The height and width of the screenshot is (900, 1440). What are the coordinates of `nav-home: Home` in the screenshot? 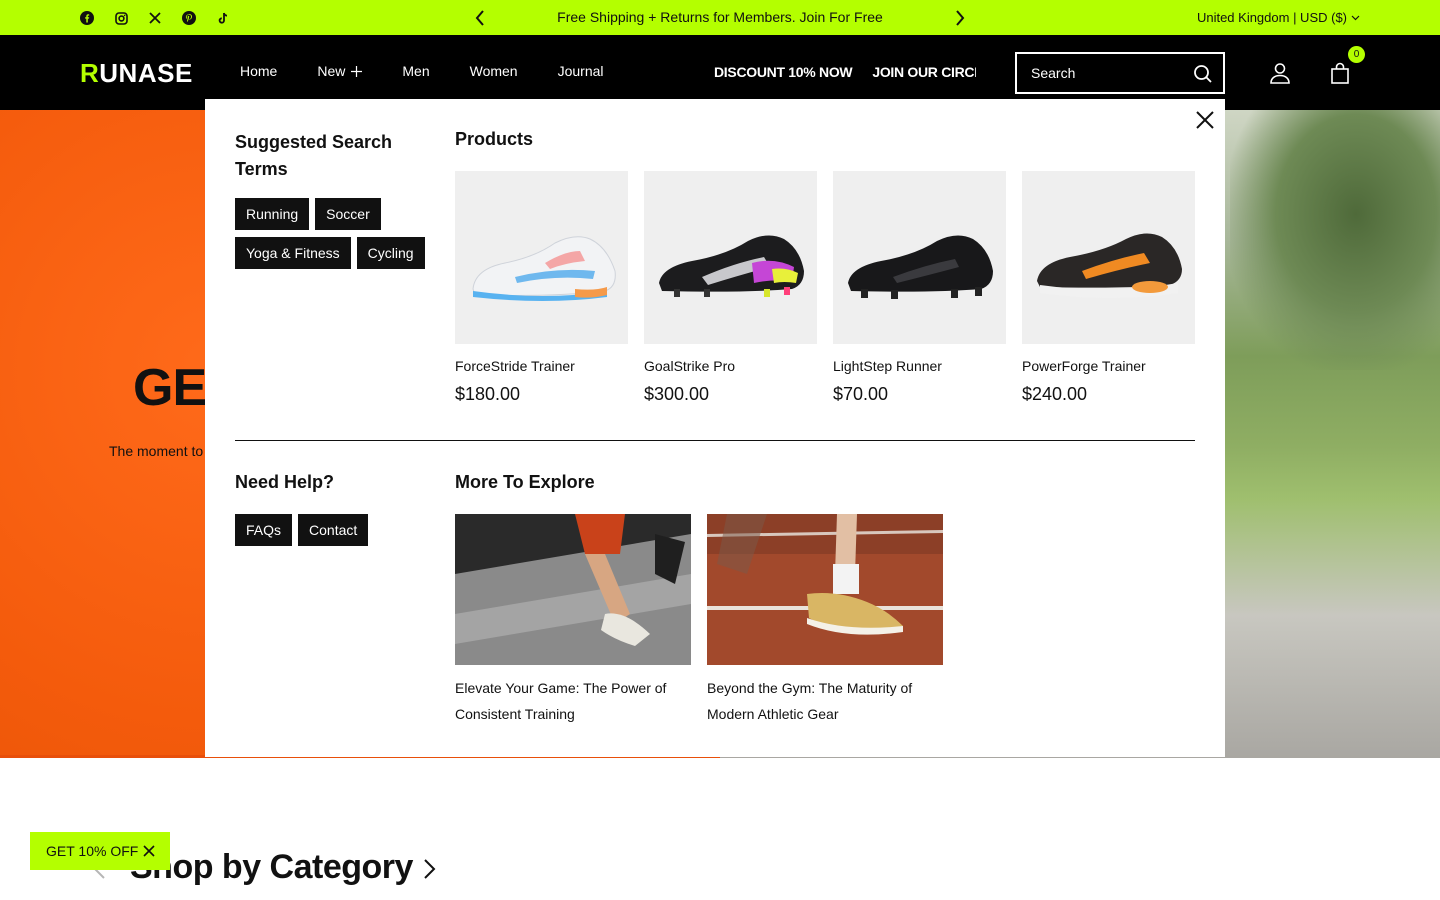 It's located at (258, 71).